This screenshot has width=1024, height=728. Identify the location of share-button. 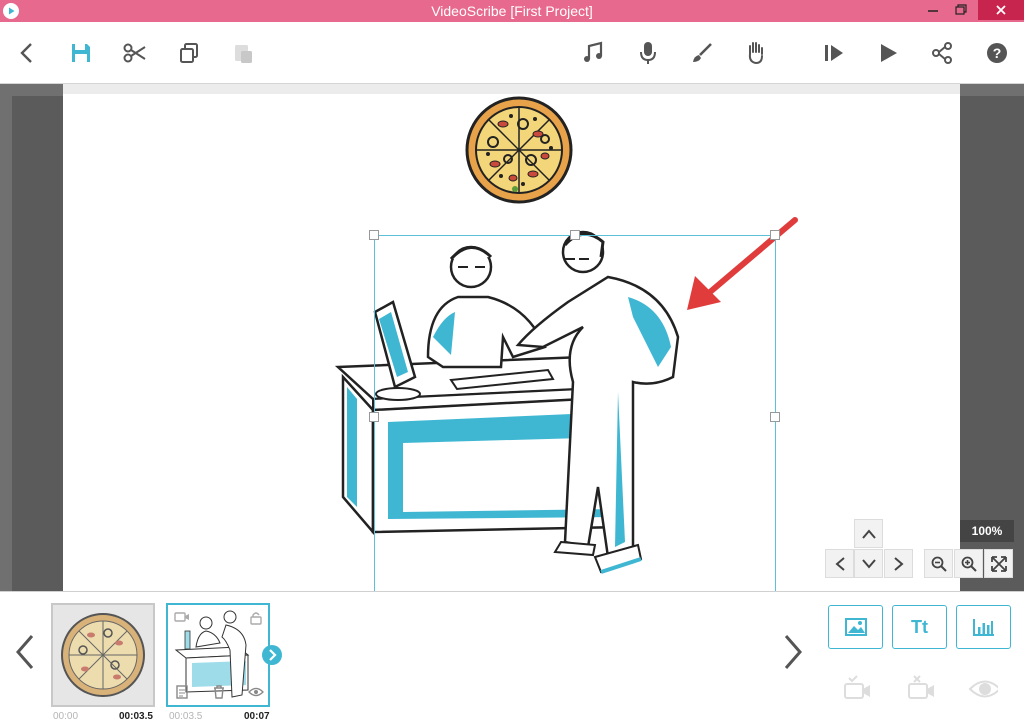
(942, 53).